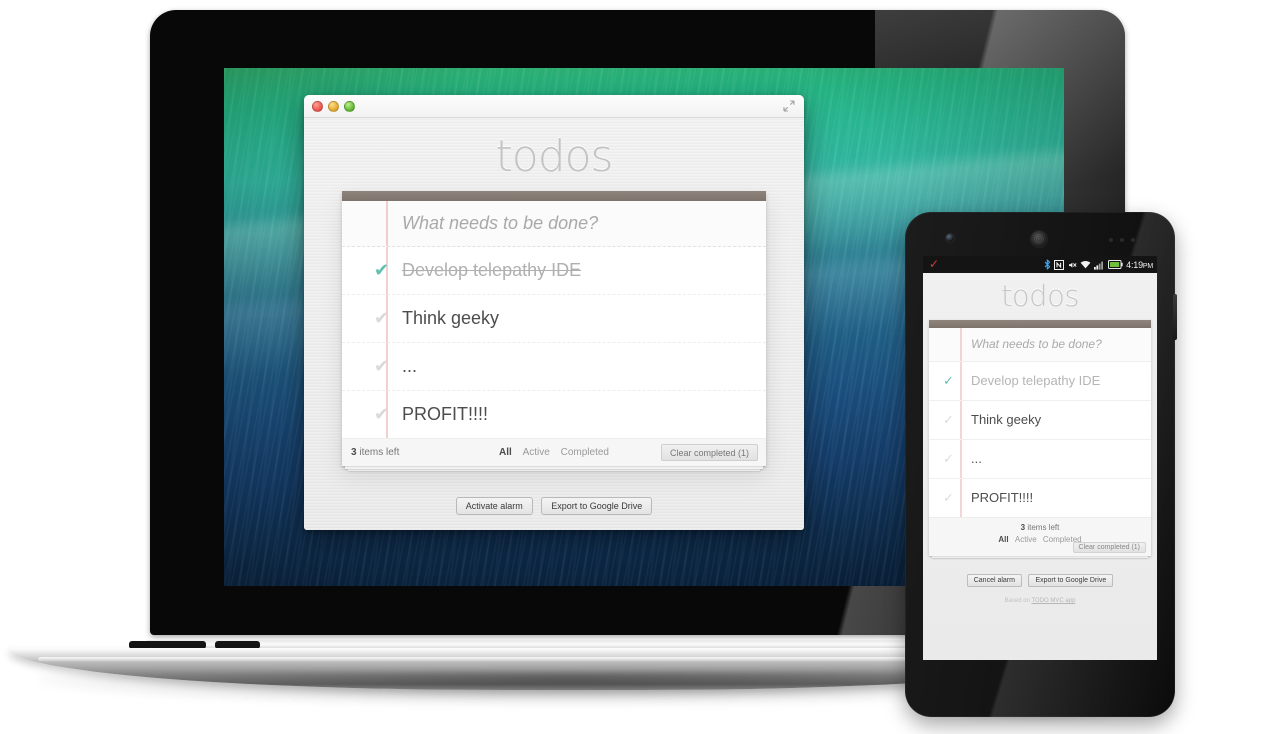 This screenshot has width=1280, height=734. I want to click on proximity-sensor-icon, so click(1124, 240).